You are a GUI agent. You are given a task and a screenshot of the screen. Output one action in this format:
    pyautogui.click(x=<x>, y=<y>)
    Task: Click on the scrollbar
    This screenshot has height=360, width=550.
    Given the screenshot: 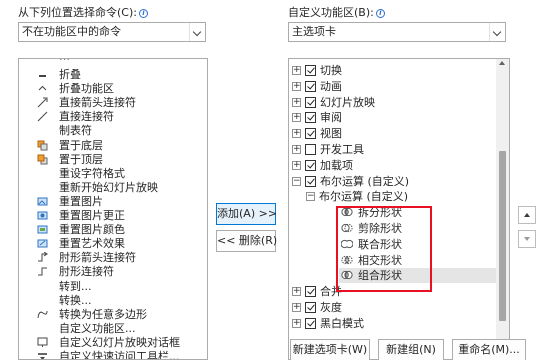 What is the action you would take?
    pyautogui.click(x=502, y=209)
    